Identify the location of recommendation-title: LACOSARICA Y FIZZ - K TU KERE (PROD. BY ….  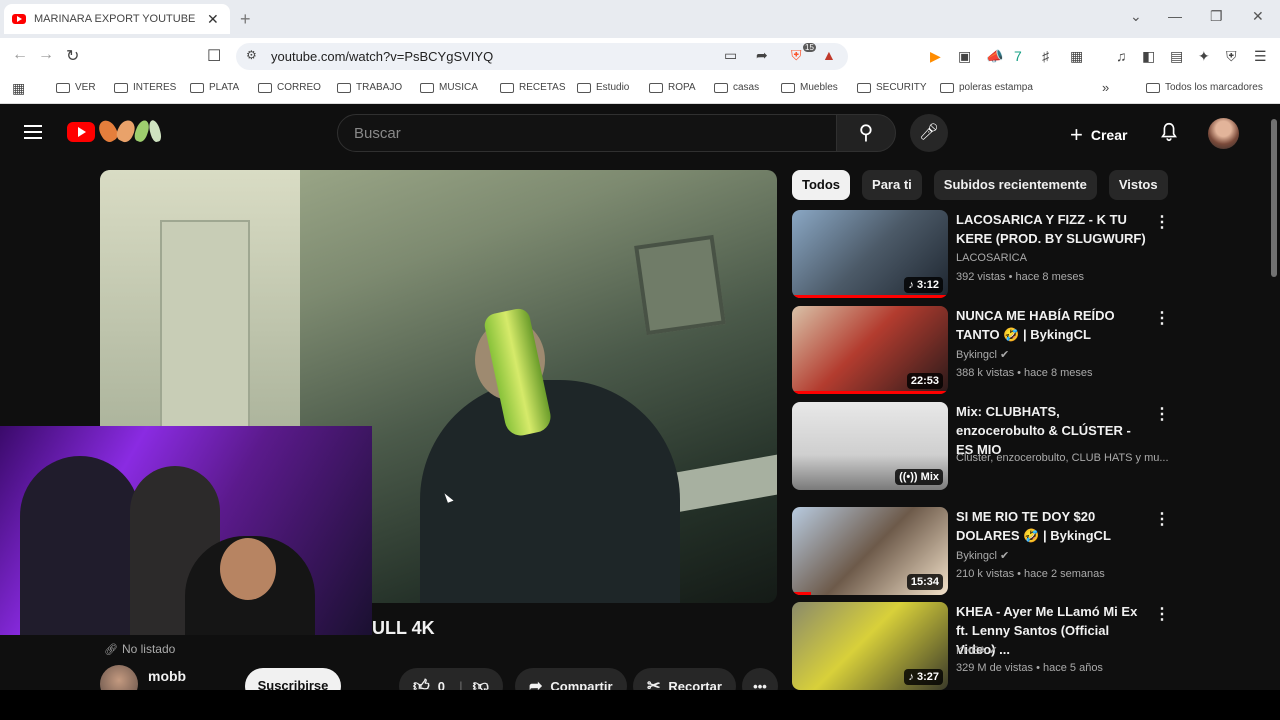
(1051, 229).